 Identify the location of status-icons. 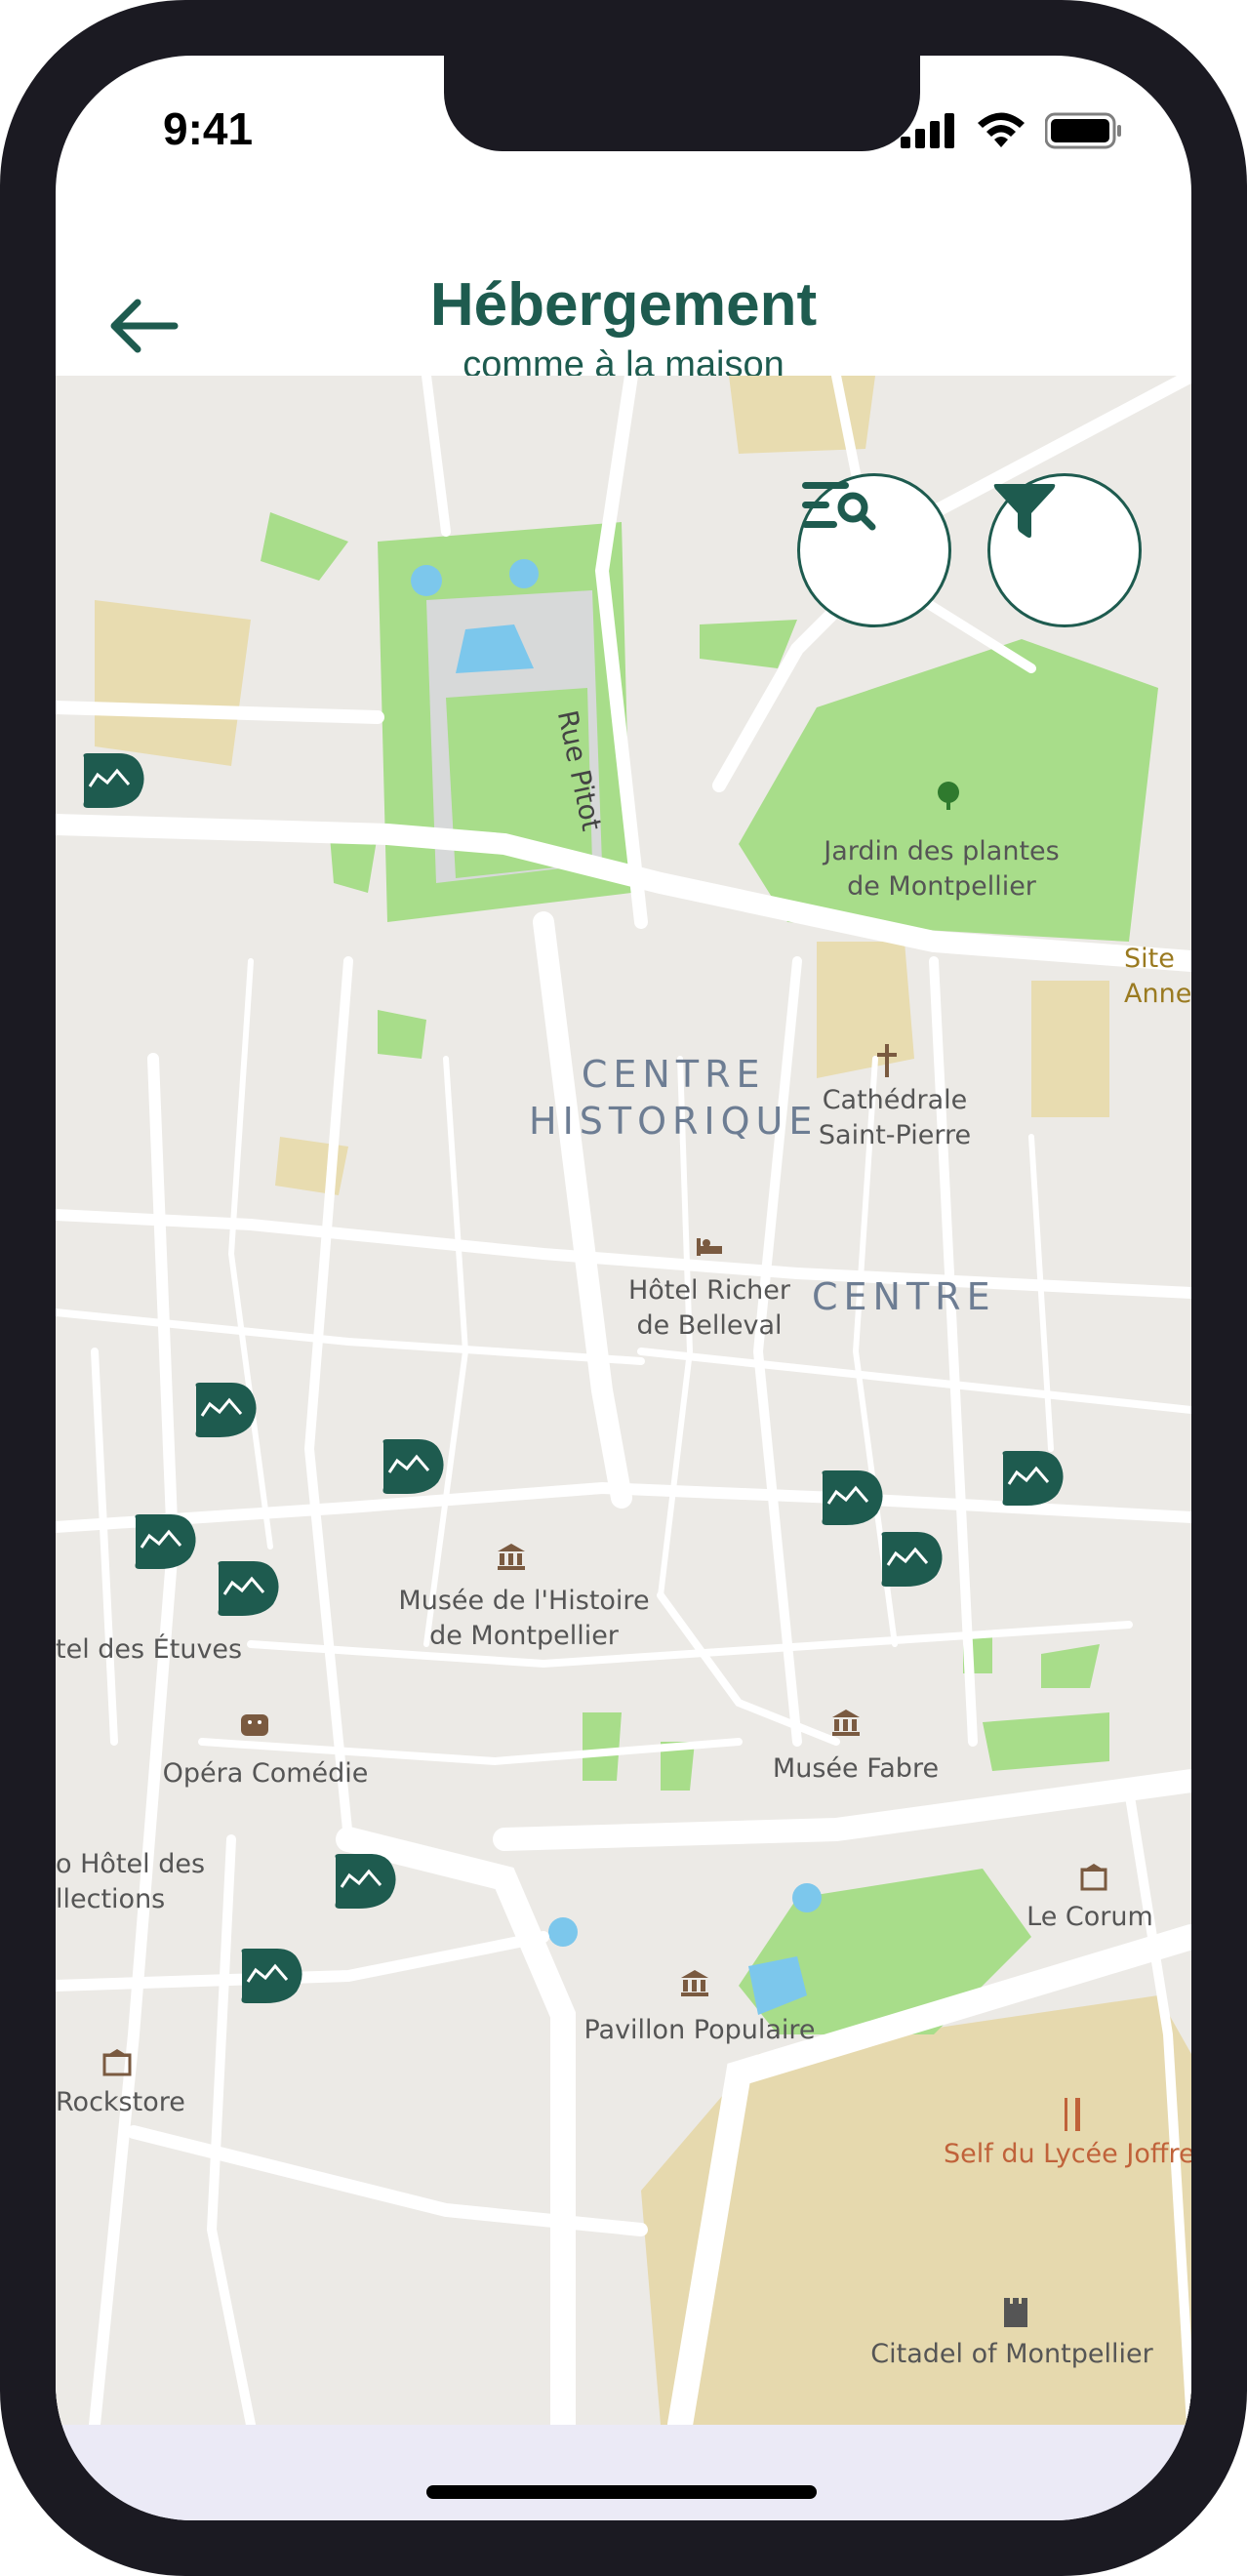
(1012, 130).